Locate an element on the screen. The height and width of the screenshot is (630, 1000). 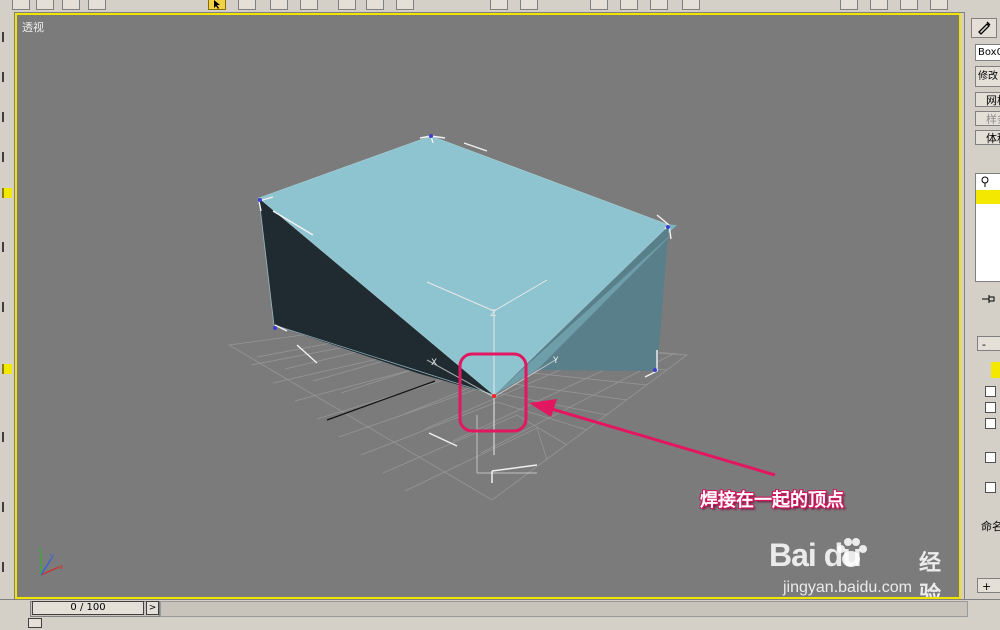
window-select-icon is located at coordinates (309, 5).